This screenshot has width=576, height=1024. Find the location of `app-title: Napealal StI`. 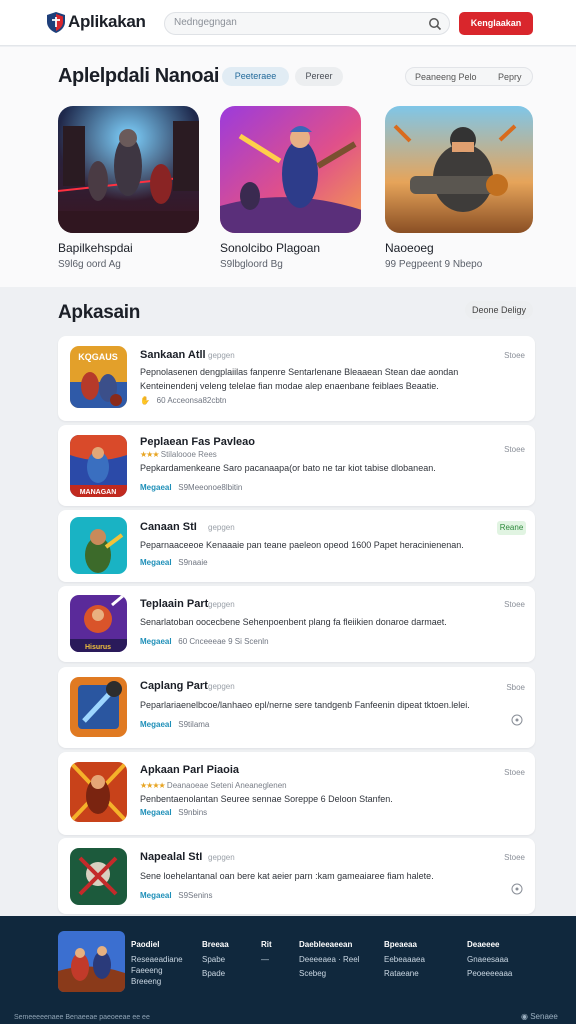

app-title: Napealal StI is located at coordinates (171, 857).